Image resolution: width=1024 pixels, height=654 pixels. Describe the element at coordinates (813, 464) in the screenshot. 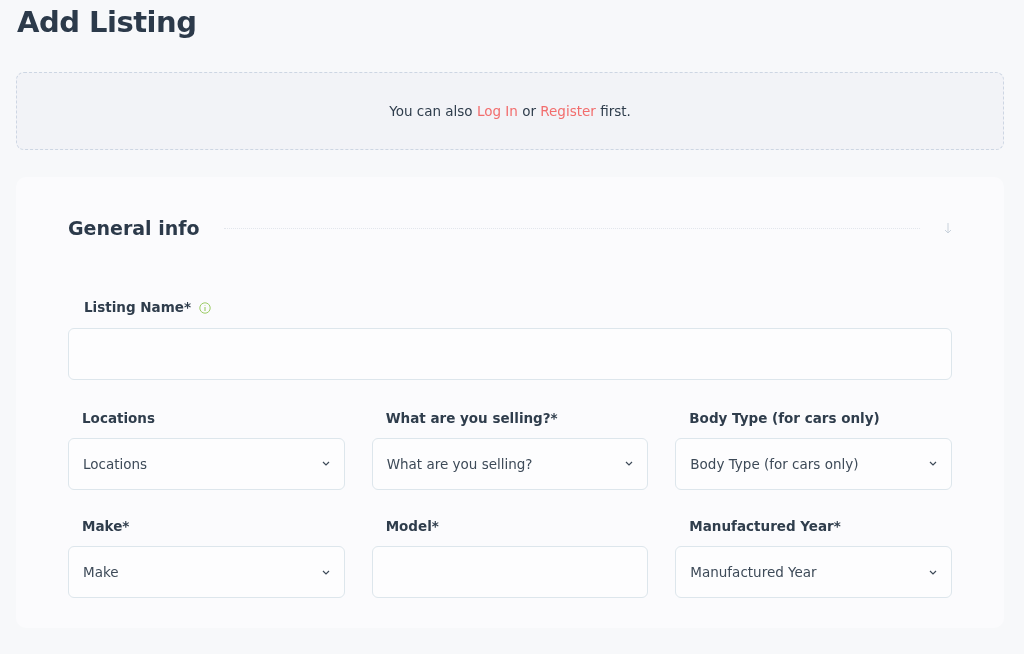

I see `select-dropdown: Body Type (for cars only)` at that location.